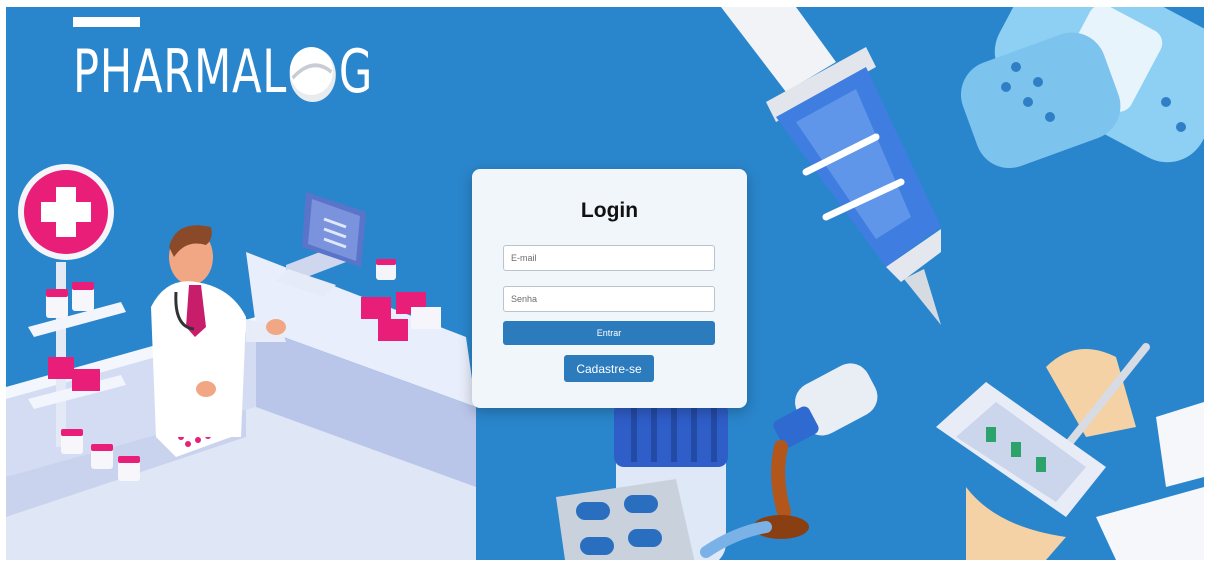 The width and height of the screenshot is (1210, 561). I want to click on test-device-illustration, so click(1070, 451).